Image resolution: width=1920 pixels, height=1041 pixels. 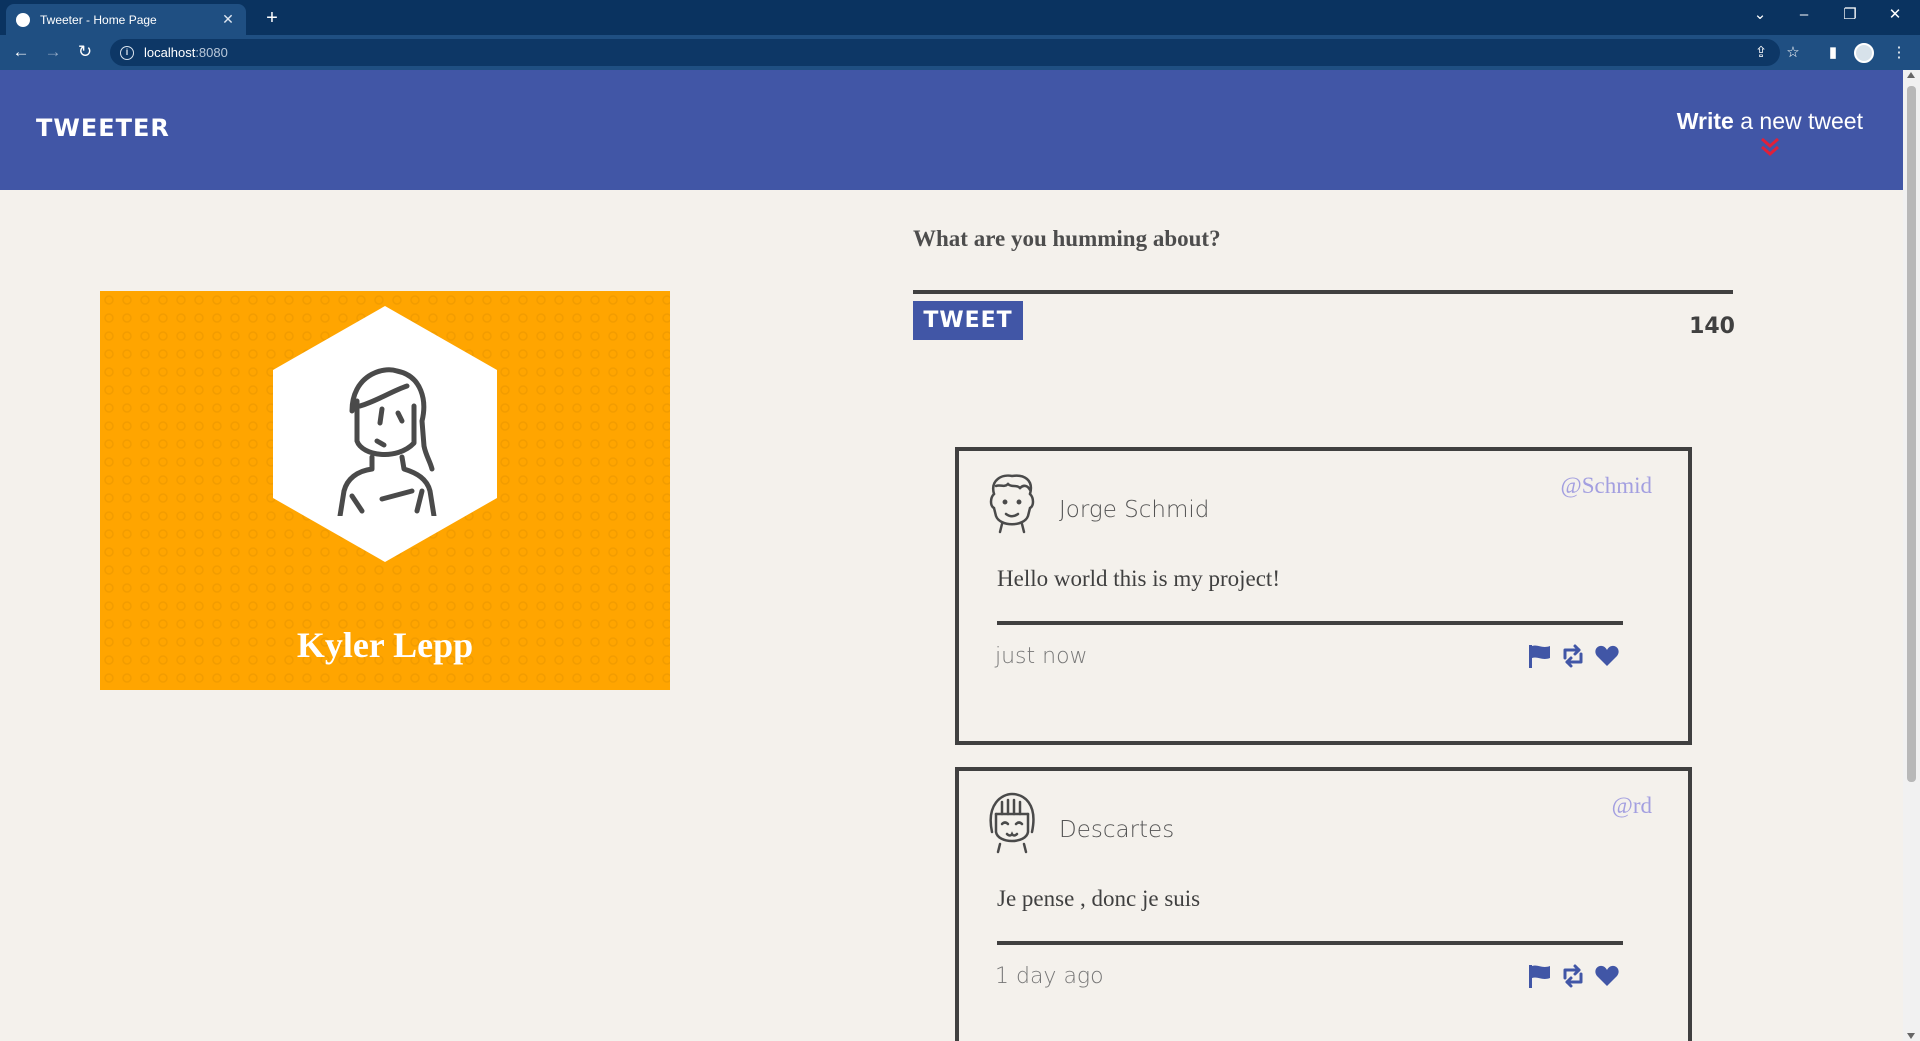 I want to click on minimize-icon: –, so click(x=1804, y=15).